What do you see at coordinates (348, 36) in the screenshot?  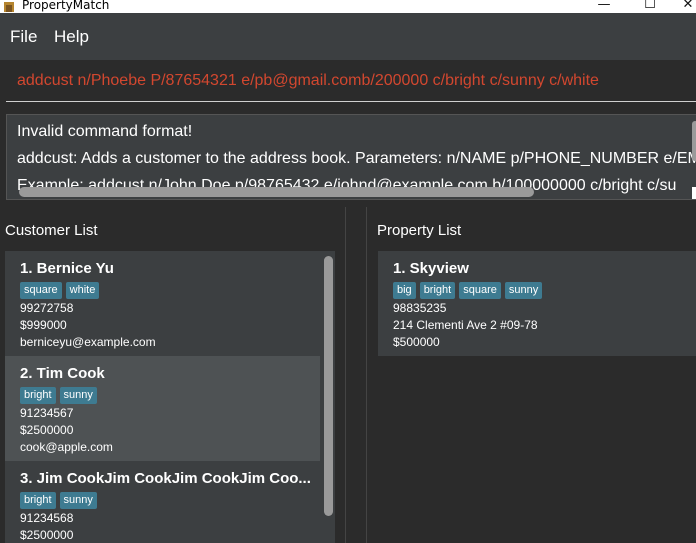 I see `menu-bar: File Help` at bounding box center [348, 36].